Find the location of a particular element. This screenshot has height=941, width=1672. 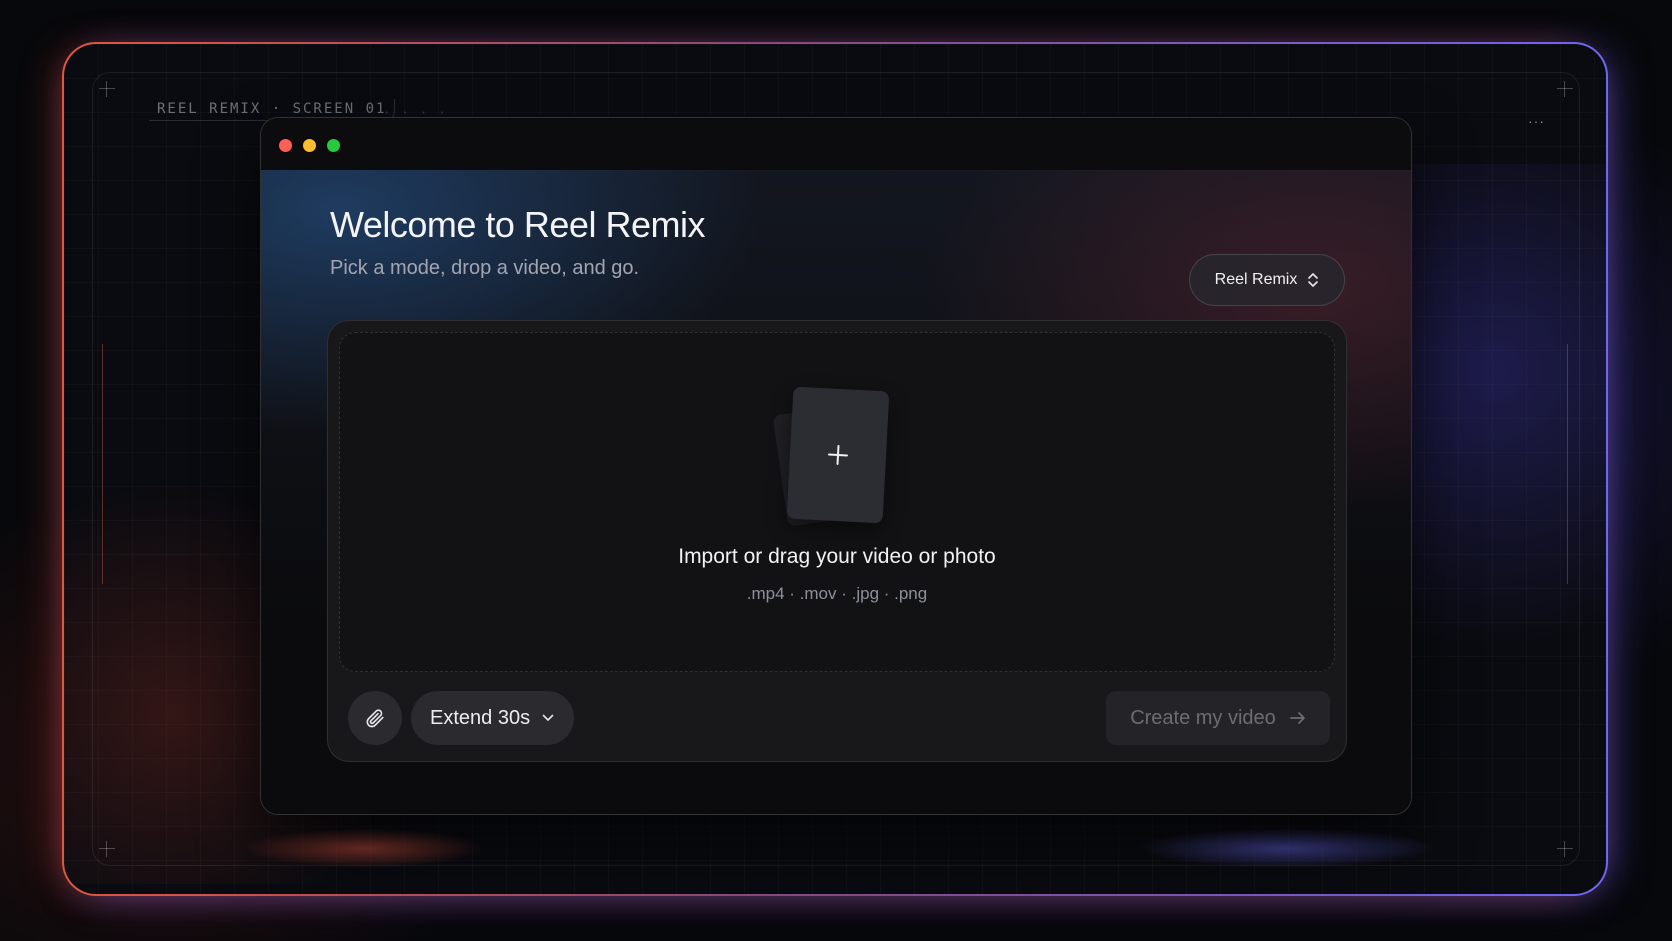

window-titlebar is located at coordinates (836, 144).